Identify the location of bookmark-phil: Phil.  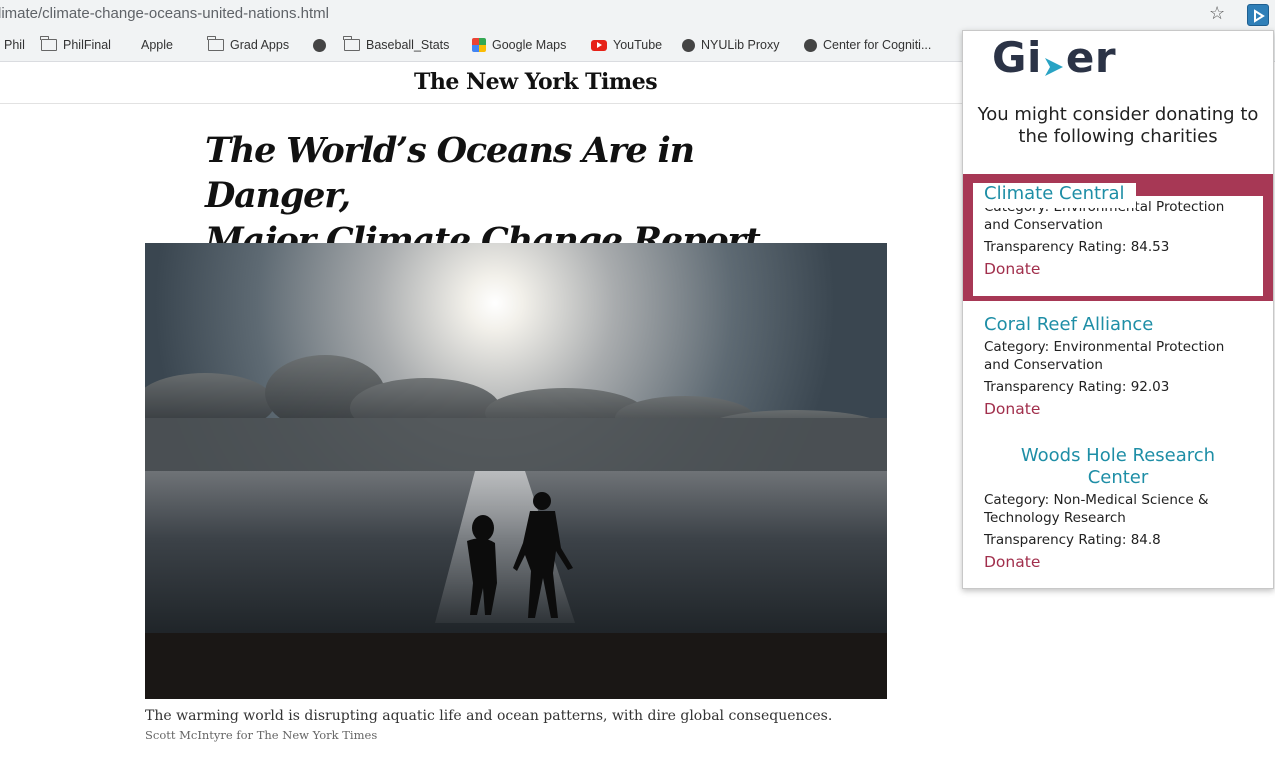
(14, 45).